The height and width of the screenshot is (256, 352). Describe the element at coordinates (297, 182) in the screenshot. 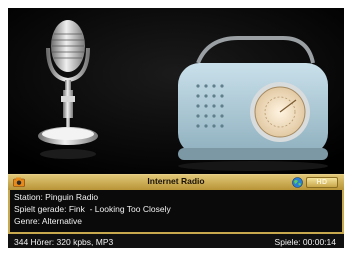

I see `globe-icon` at that location.